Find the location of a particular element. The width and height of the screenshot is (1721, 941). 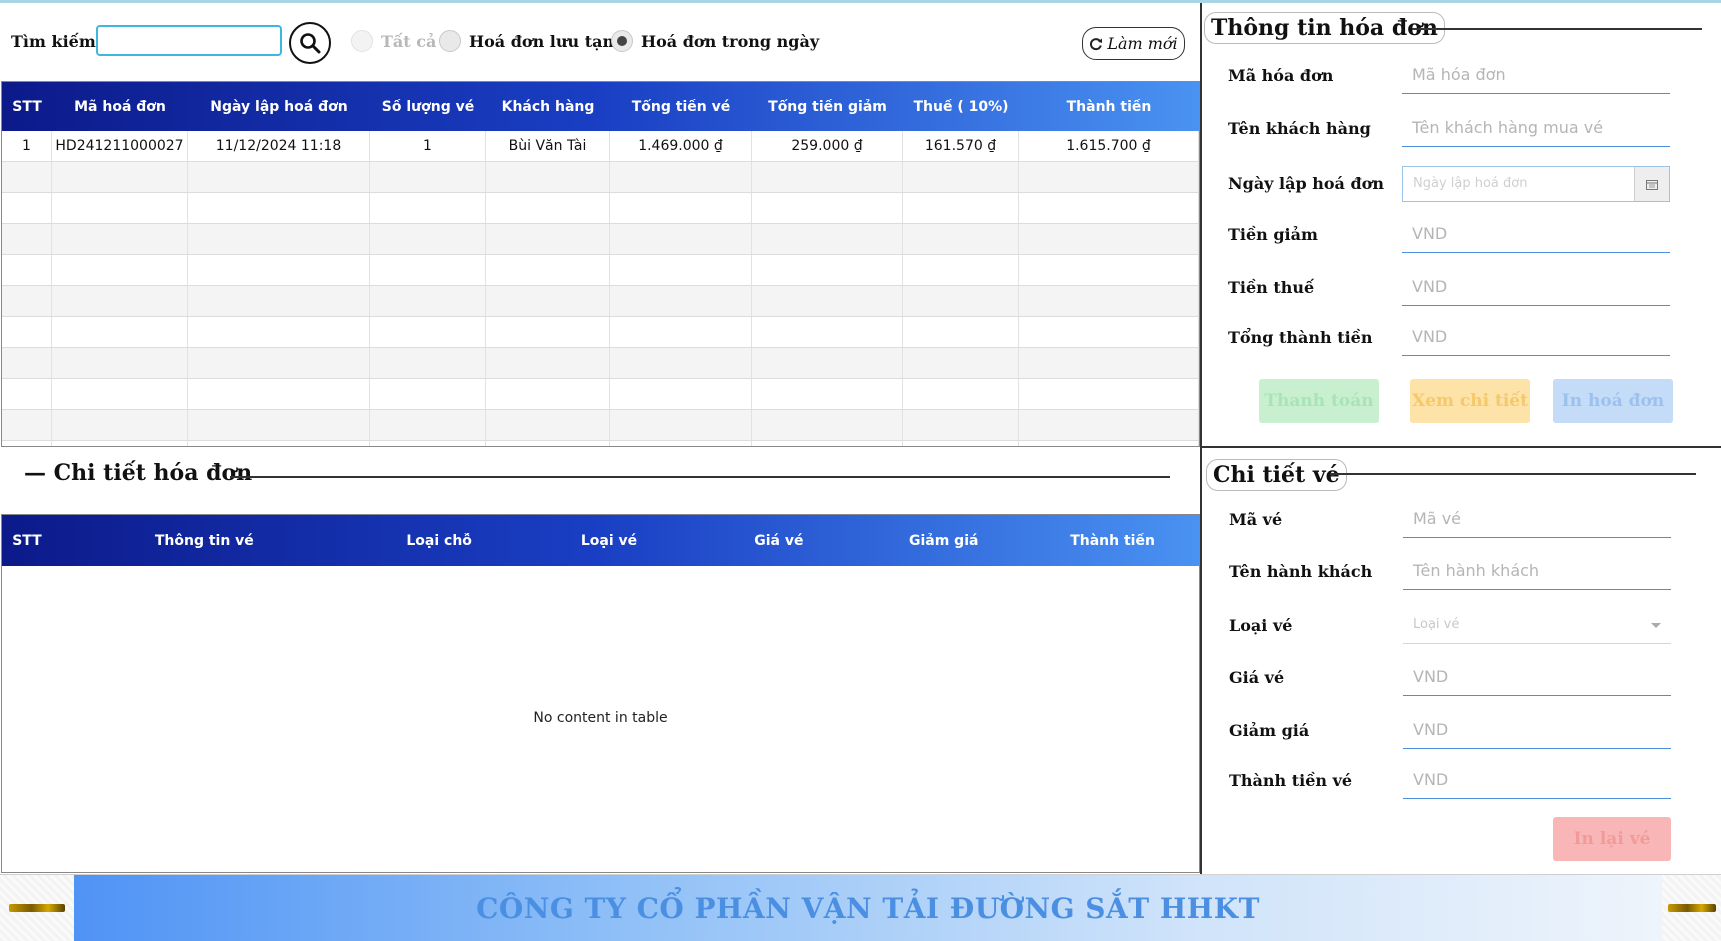

column-header: Thông tin vé is located at coordinates (204, 541).